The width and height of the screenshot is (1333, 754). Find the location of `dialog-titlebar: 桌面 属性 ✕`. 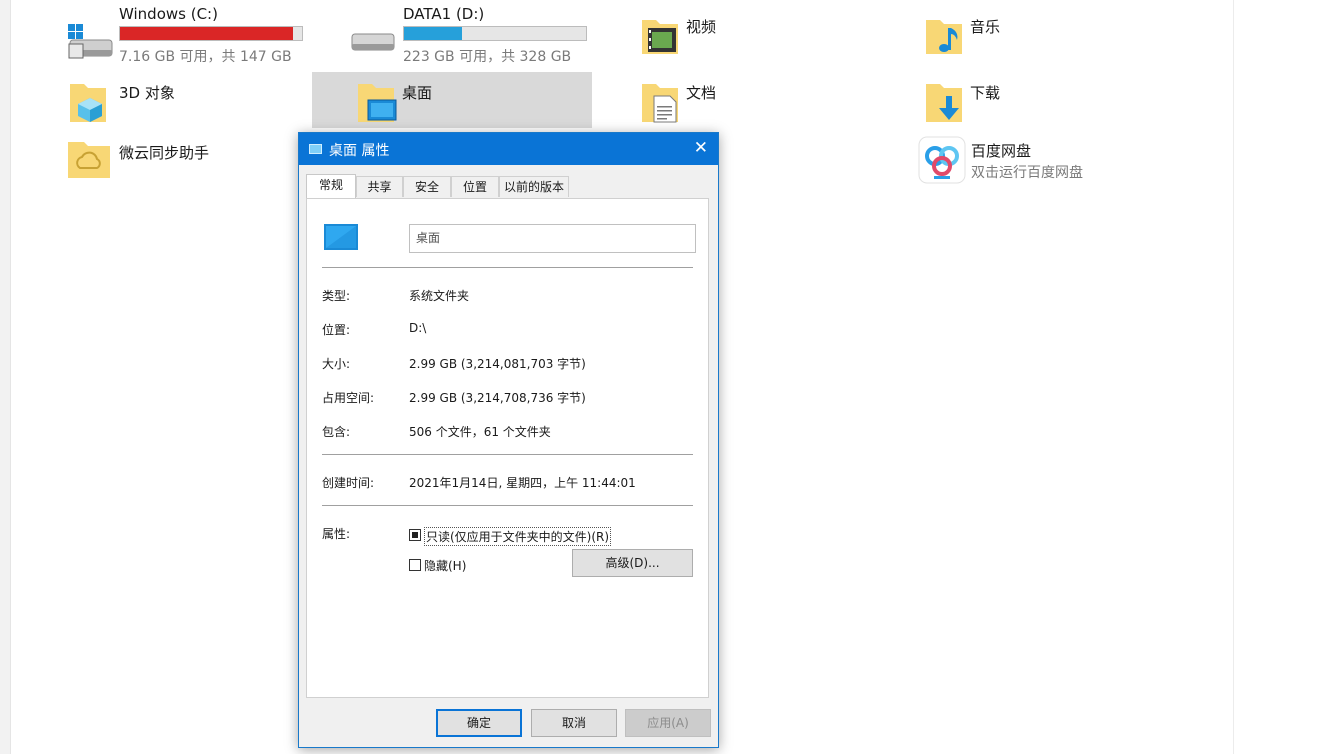

dialog-titlebar: 桌面 属性 ✕ is located at coordinates (508, 149).